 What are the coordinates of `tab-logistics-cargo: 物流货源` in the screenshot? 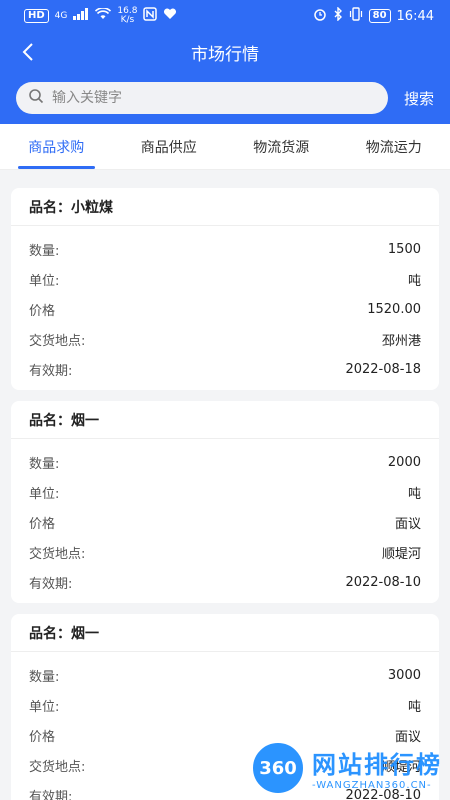 It's located at (281, 146).